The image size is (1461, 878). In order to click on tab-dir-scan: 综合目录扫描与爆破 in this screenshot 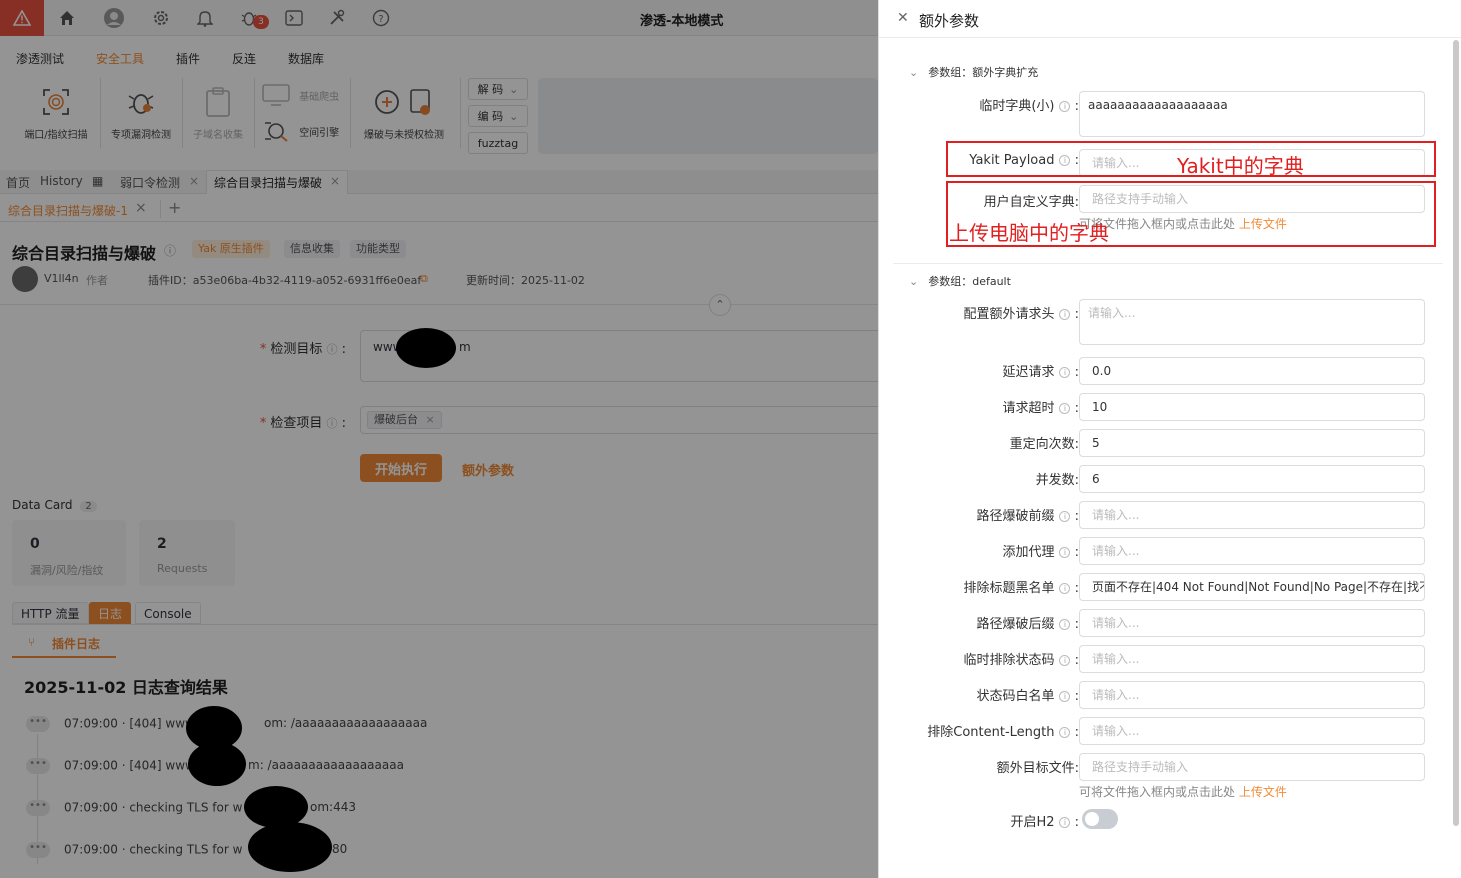, I will do `click(268, 182)`.